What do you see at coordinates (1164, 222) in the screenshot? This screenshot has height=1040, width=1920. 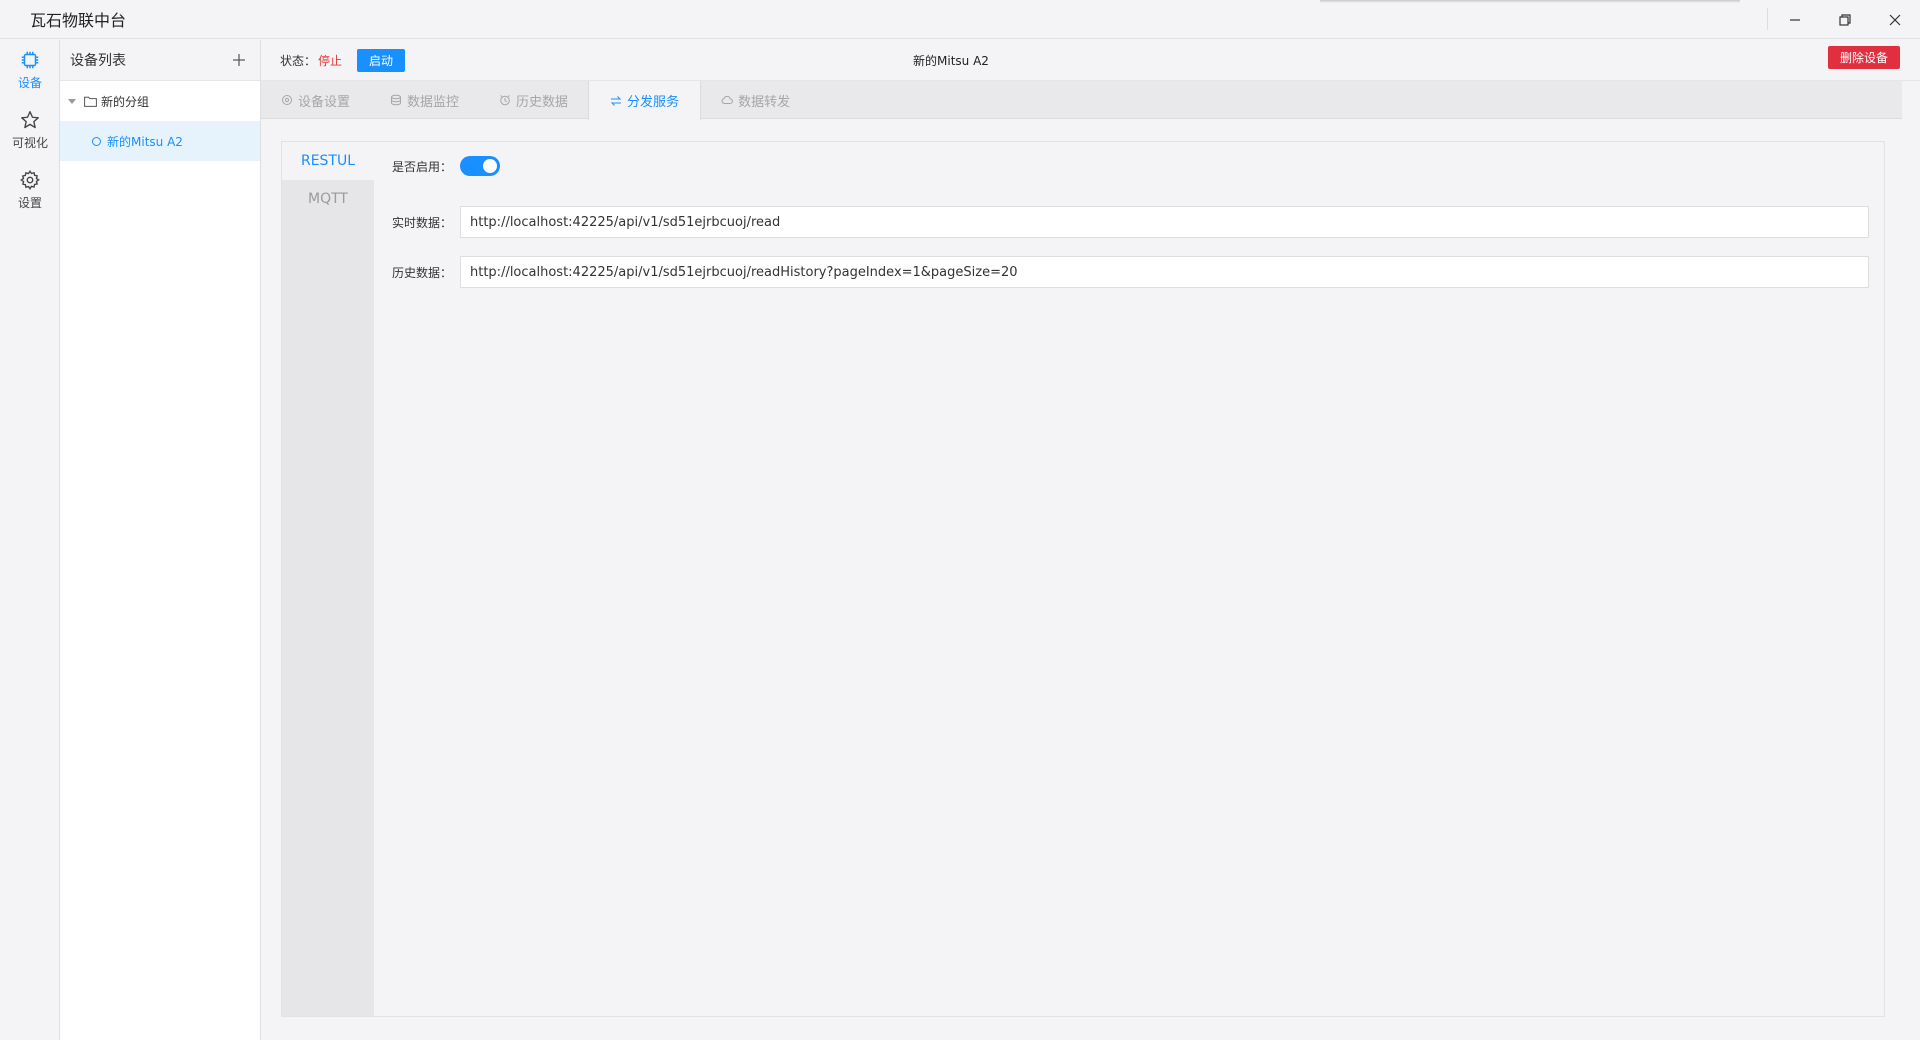 I see `realtime-url-input` at bounding box center [1164, 222].